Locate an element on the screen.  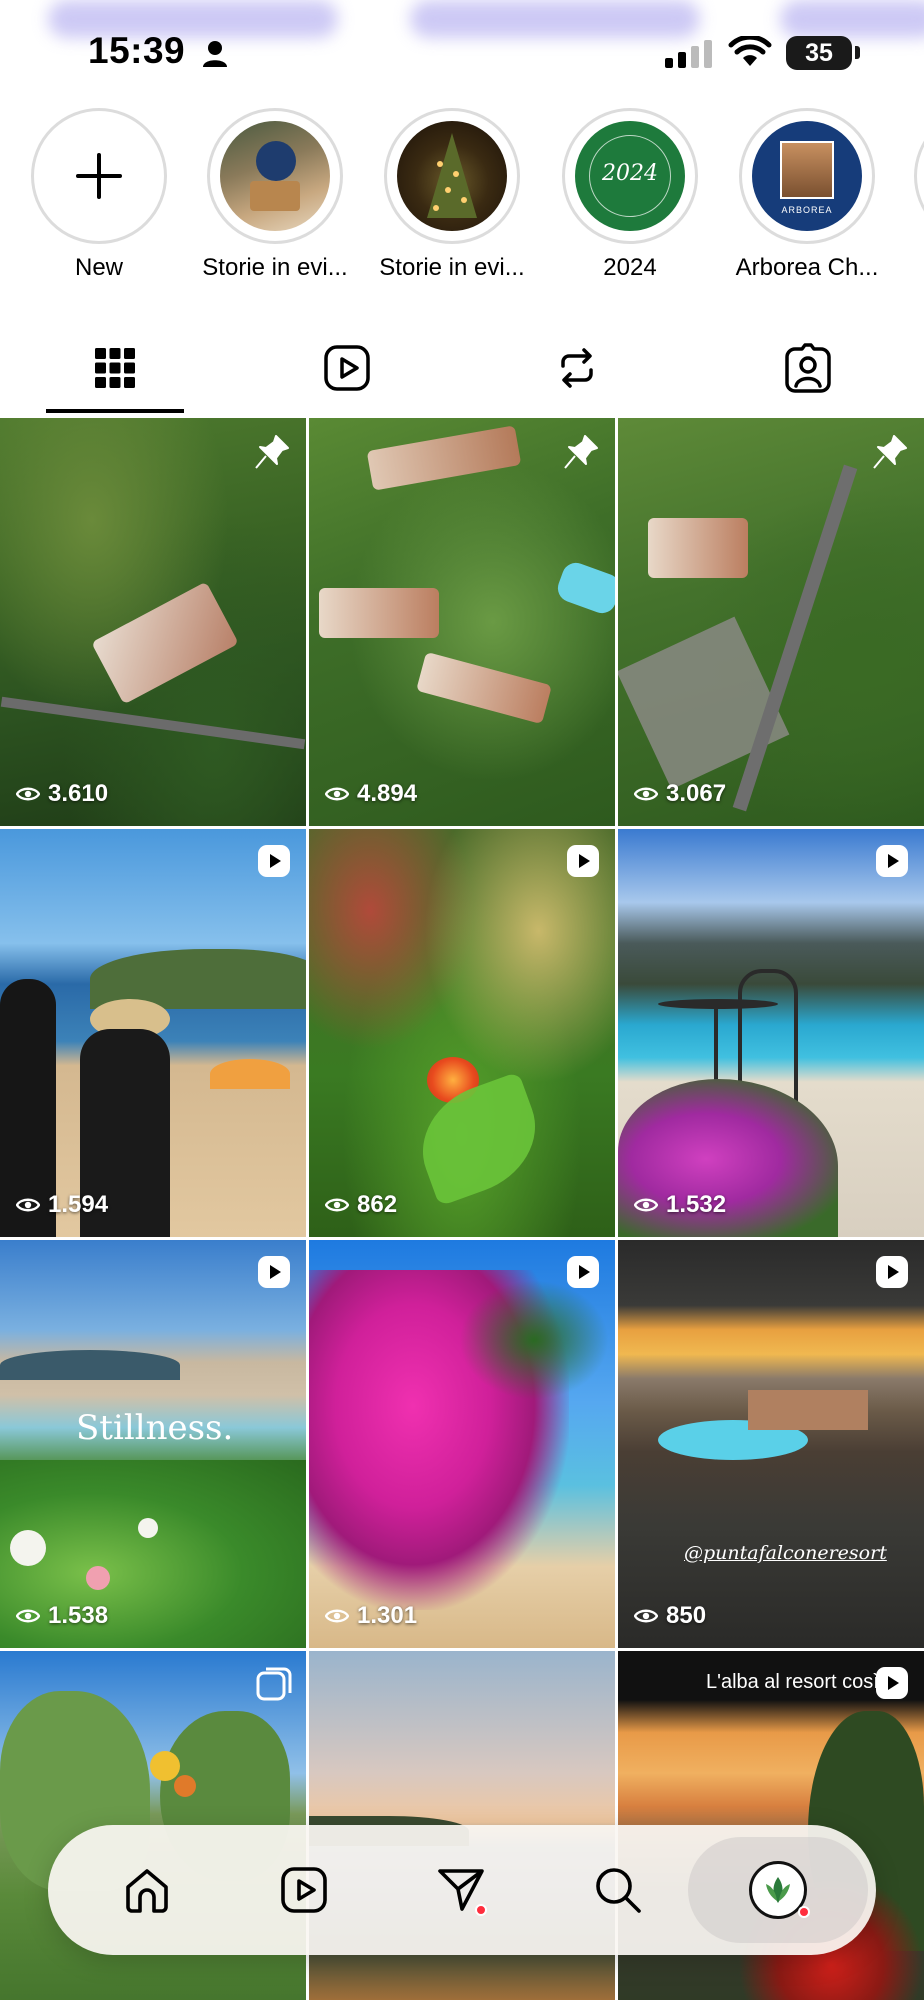
view-count: 3.610 is located at coordinates (62, 794).